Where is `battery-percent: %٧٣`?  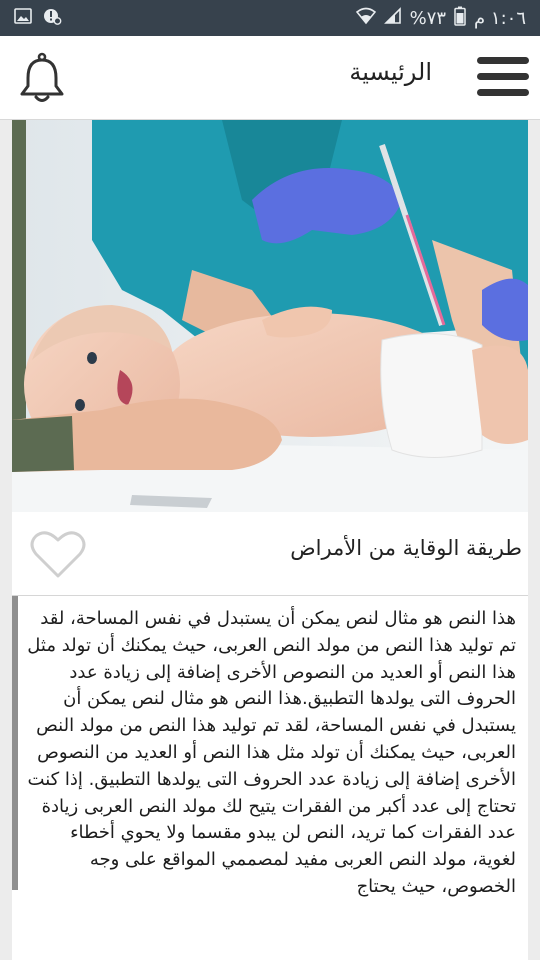 battery-percent: %٧٣ is located at coordinates (428, 18).